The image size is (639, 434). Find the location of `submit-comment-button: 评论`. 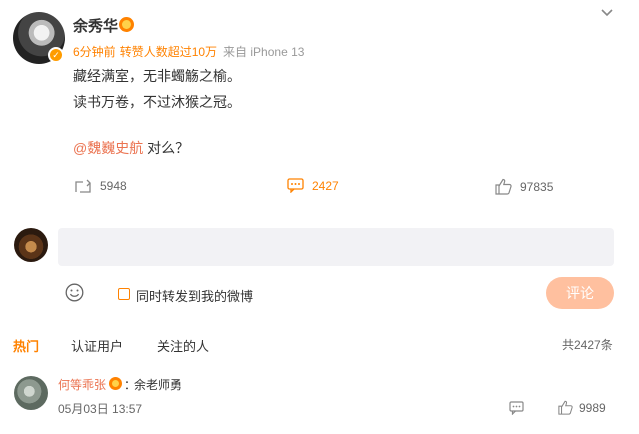

submit-comment-button: 评论 is located at coordinates (580, 293).